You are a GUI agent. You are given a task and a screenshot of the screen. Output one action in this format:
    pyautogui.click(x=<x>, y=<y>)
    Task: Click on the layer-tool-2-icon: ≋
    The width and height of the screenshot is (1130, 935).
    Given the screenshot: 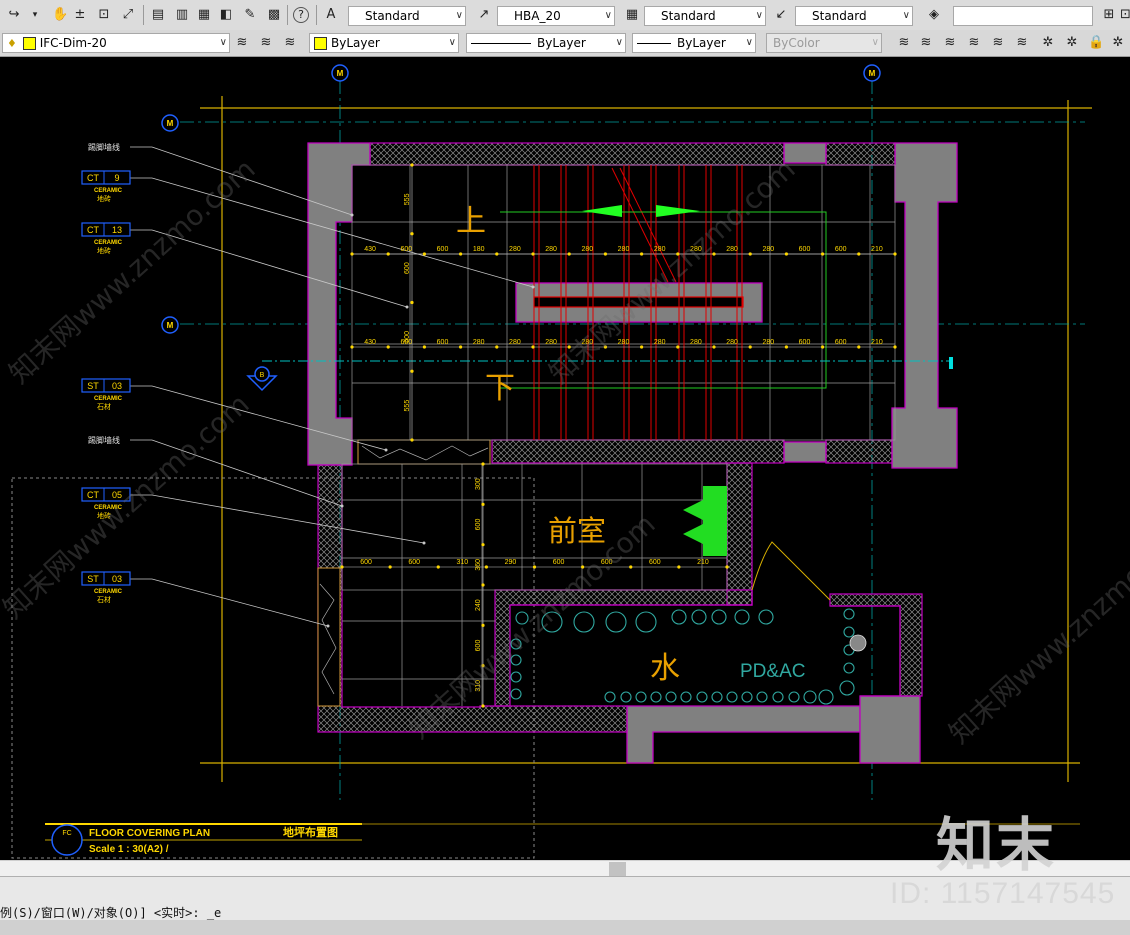 What is the action you would take?
    pyautogui.click(x=926, y=43)
    